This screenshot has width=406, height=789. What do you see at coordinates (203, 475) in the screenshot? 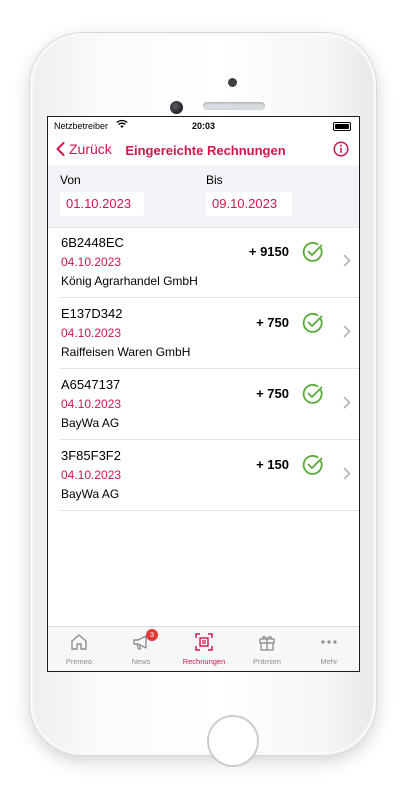
I see `invoice-row: 3F85F3F2 04.10.2023 BayWa AG + 150` at bounding box center [203, 475].